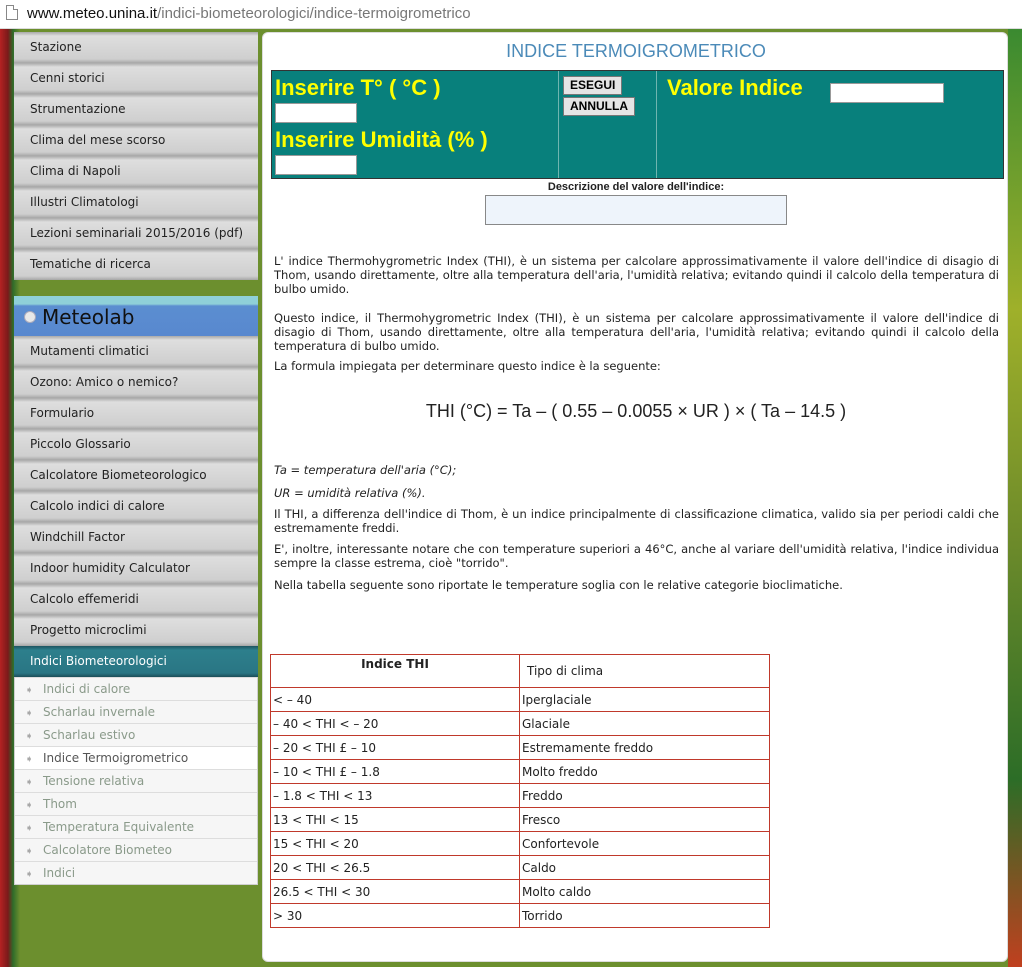 The width and height of the screenshot is (1022, 967). I want to click on page-icon, so click(12, 12).